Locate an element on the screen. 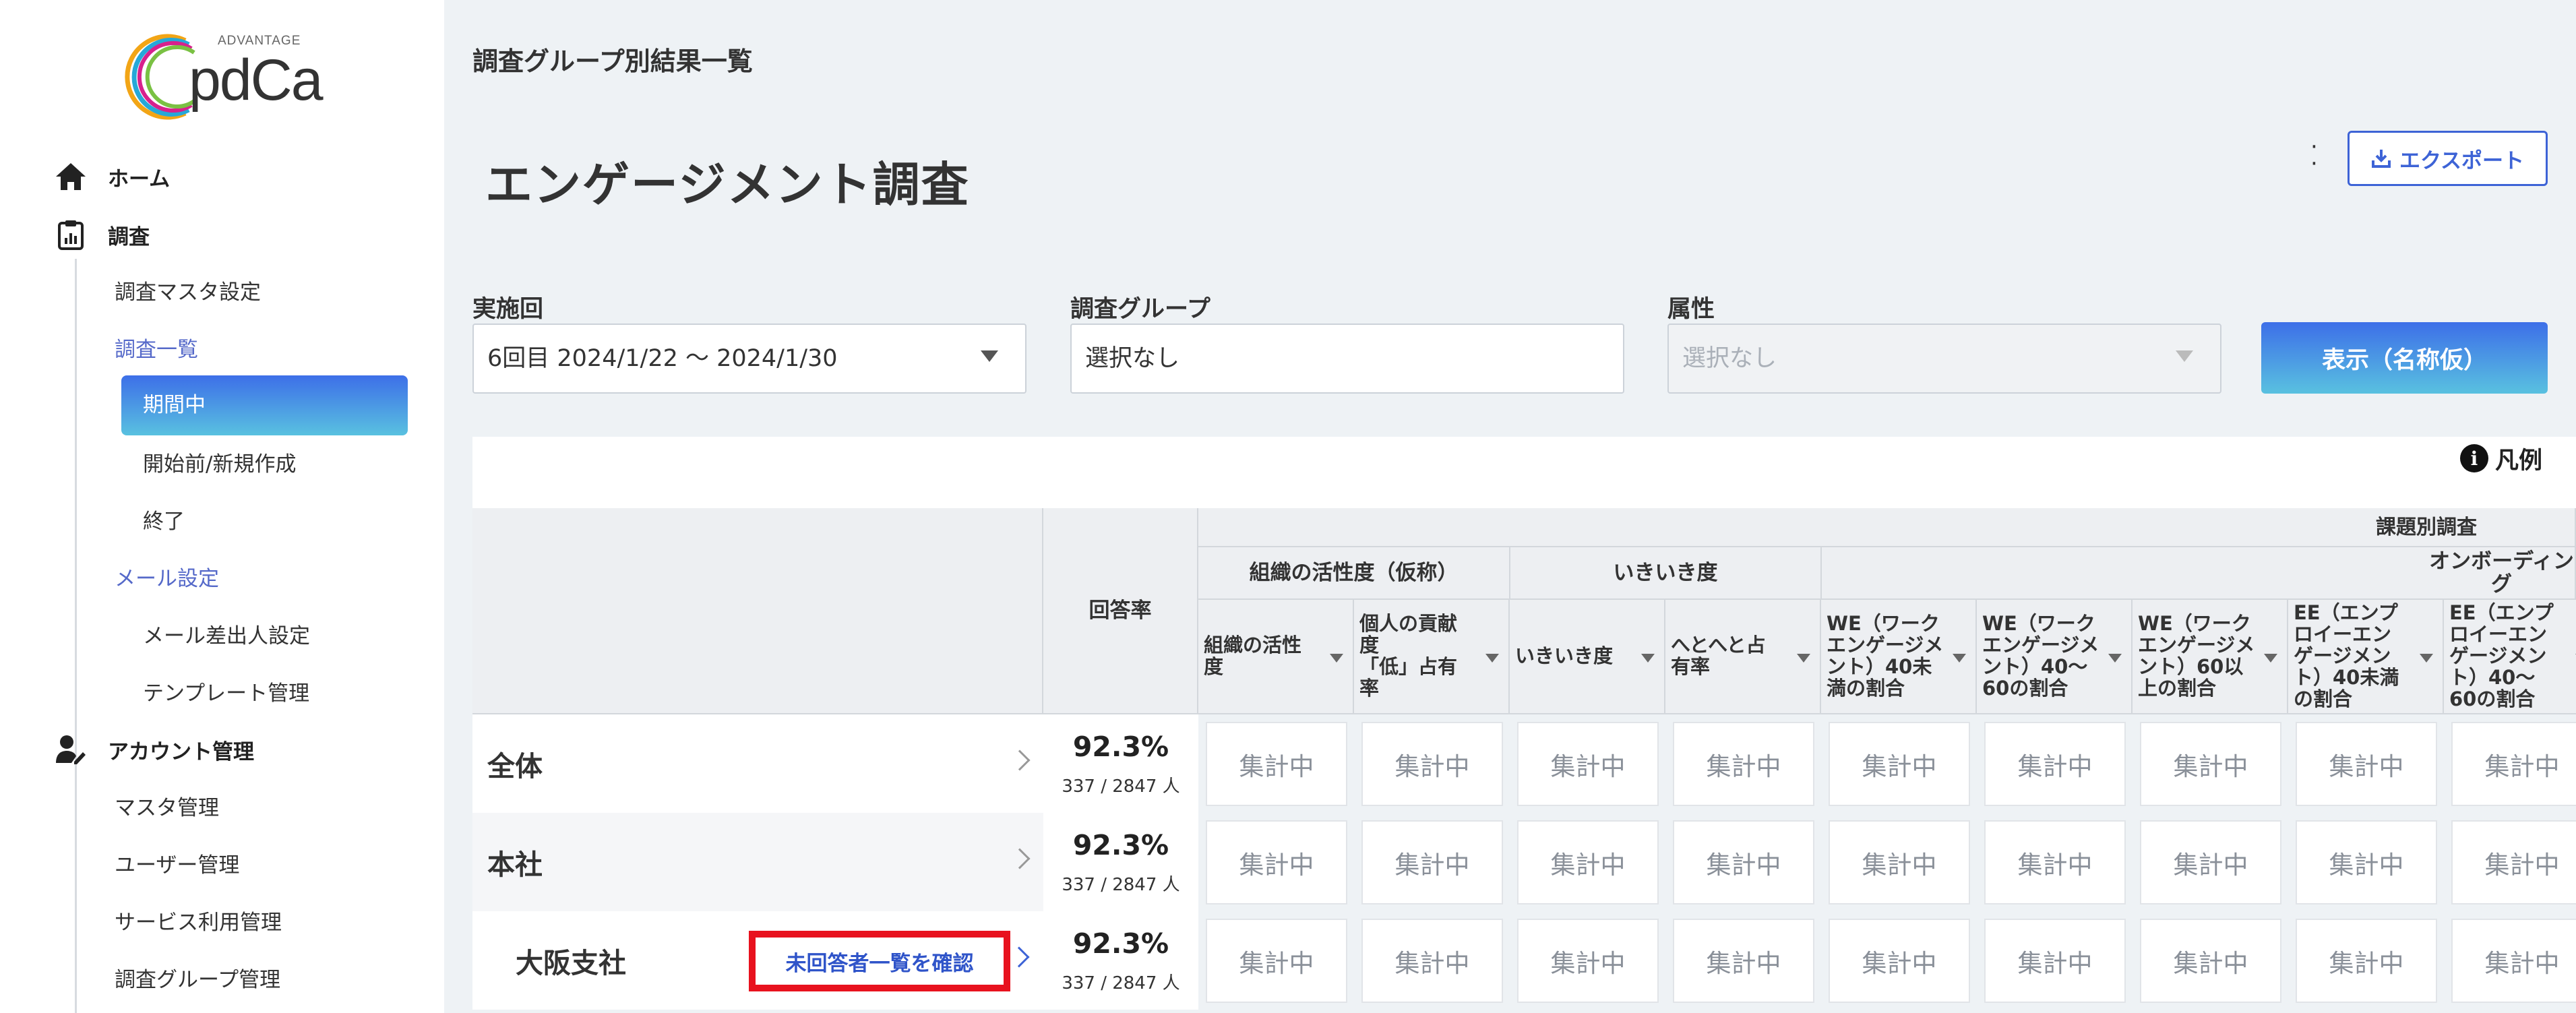 This screenshot has height=1013, width=2576. column-header: WE（ワーク エンゲージメ ント）40〜 60の割合 is located at coordinates (2055, 657).